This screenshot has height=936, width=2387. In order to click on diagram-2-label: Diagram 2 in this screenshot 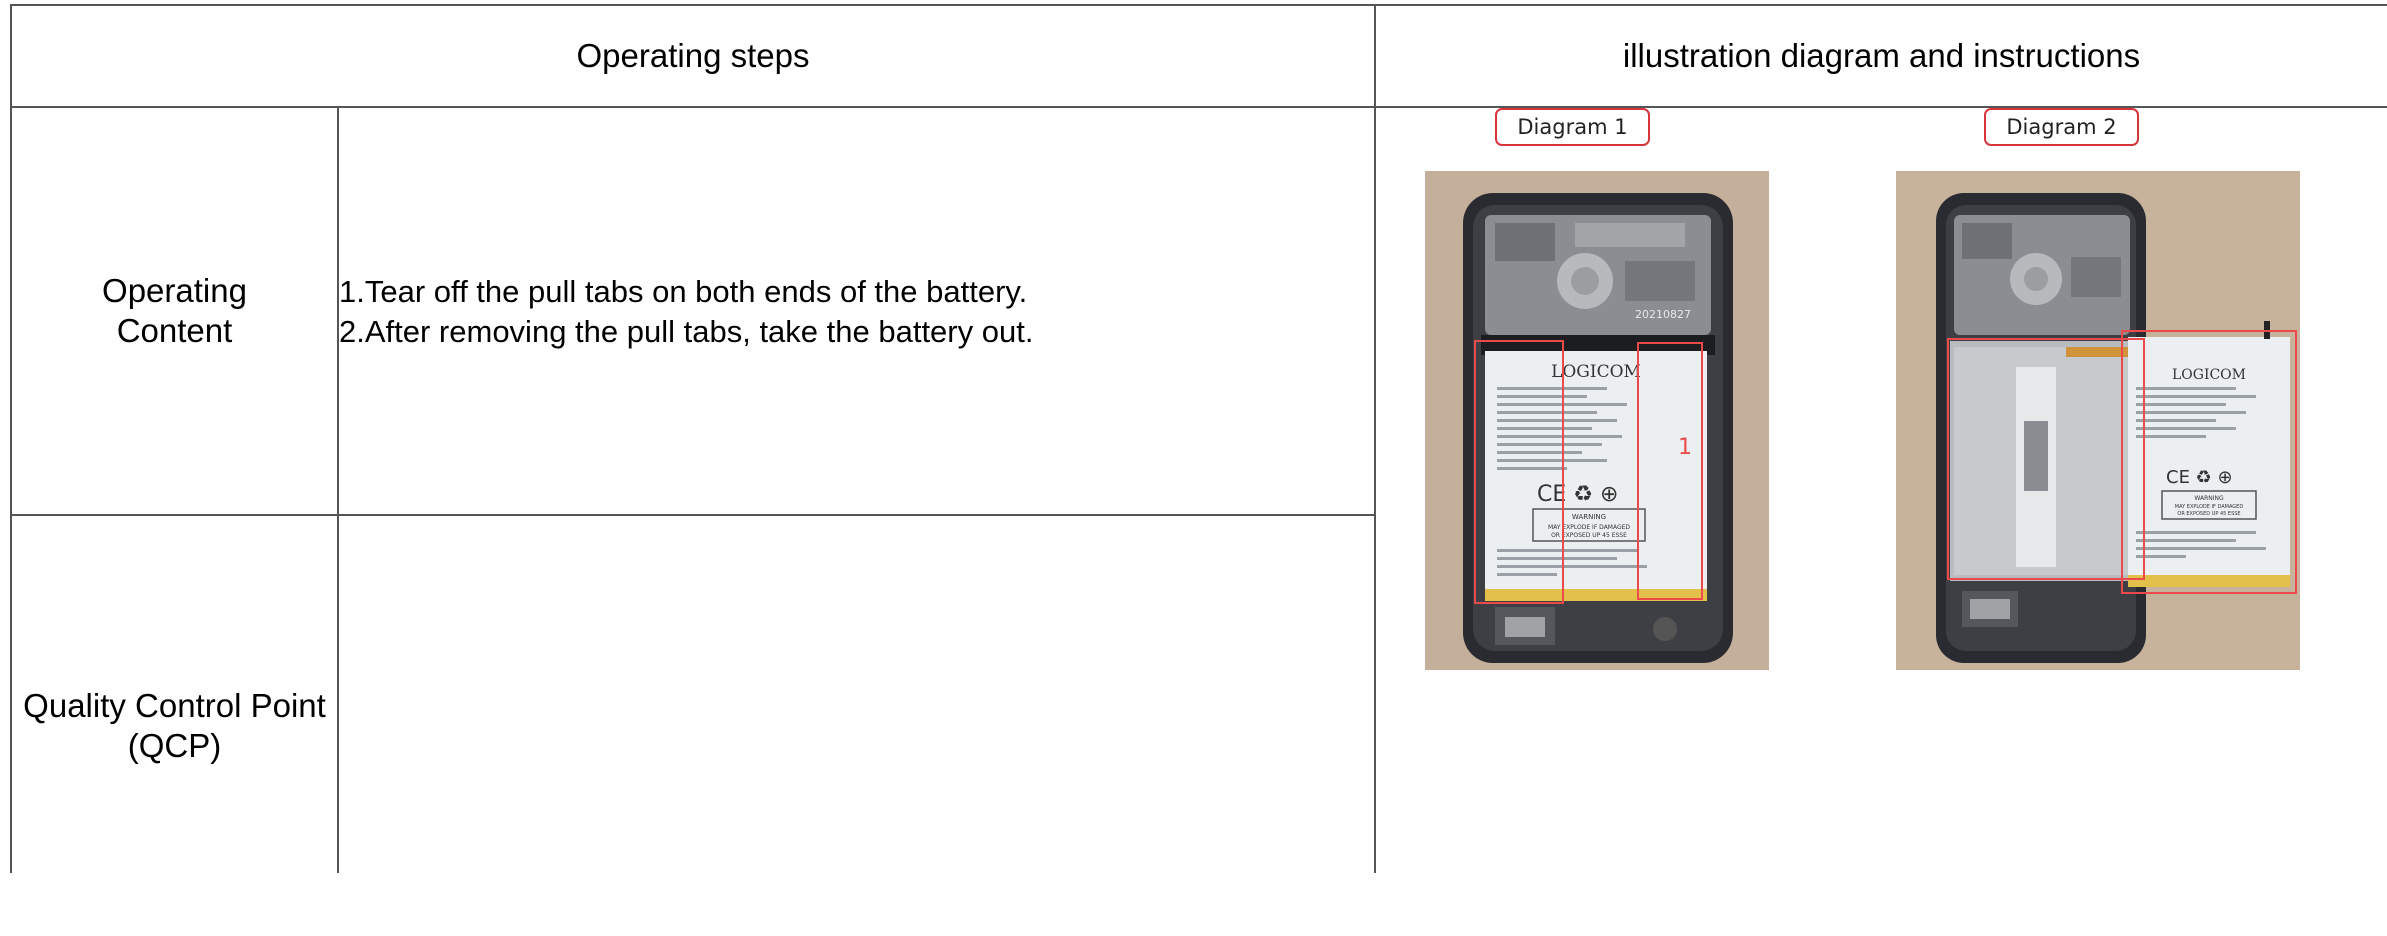, I will do `click(2061, 127)`.